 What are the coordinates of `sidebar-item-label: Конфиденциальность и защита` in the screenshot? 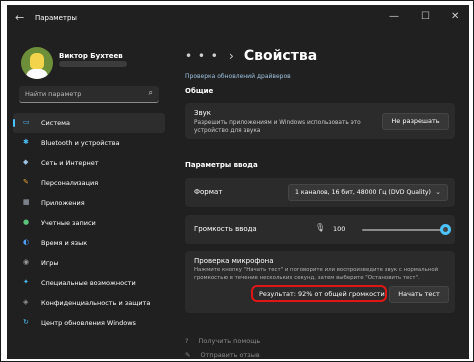 It's located at (96, 303).